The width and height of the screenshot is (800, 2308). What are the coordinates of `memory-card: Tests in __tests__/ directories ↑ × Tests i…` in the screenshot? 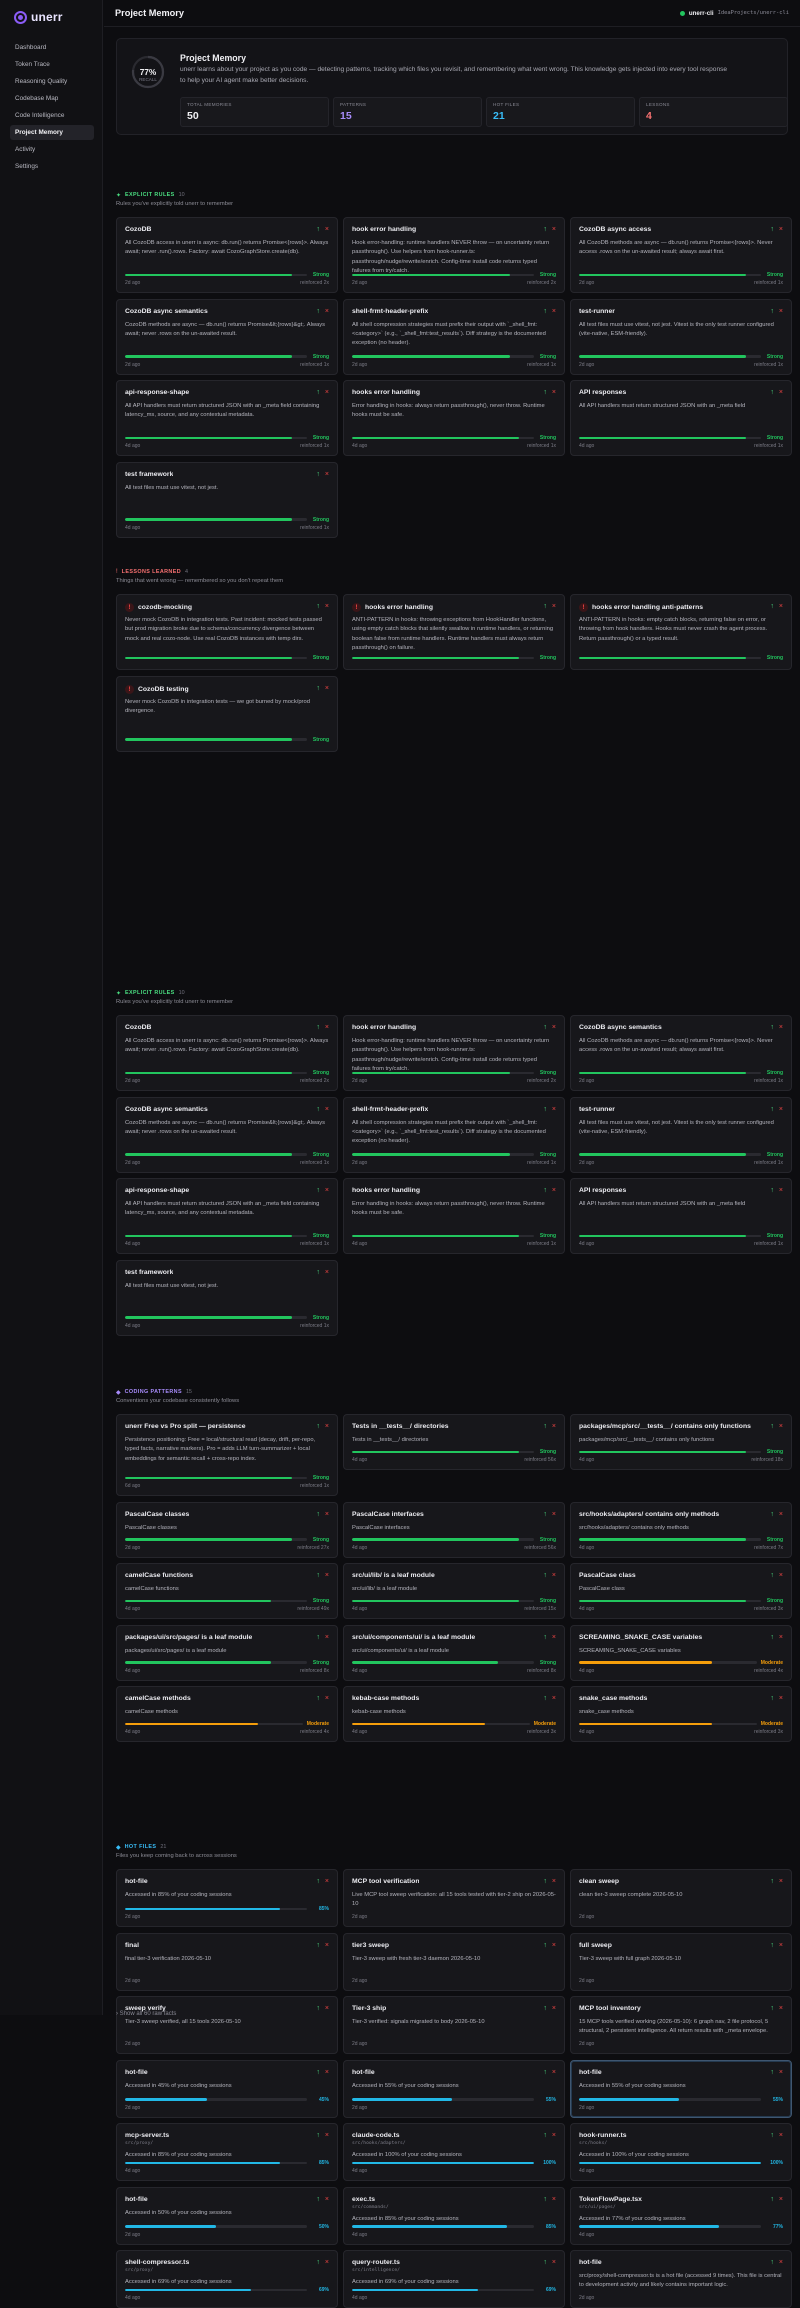 It's located at (454, 1442).